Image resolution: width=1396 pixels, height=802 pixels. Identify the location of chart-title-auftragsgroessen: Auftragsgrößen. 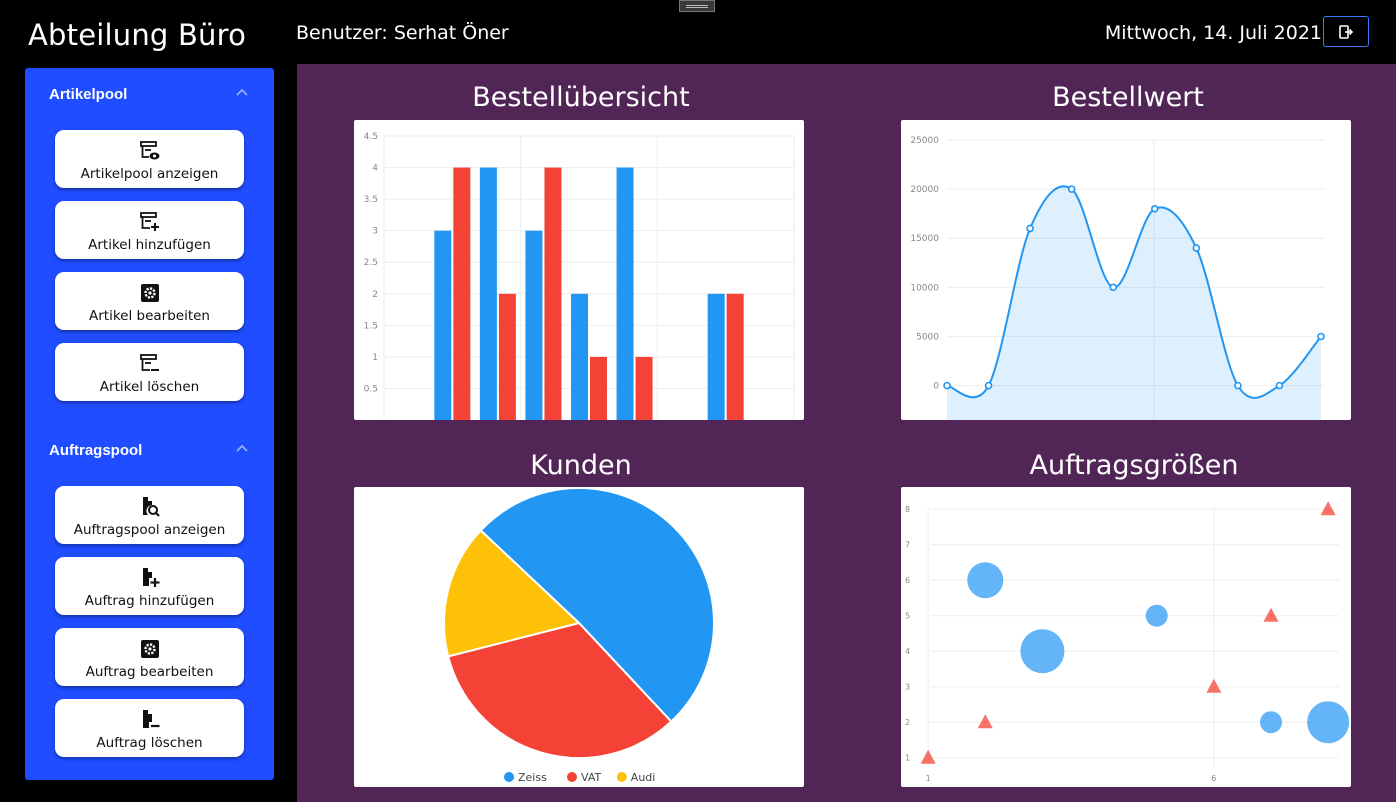
(1134, 465).